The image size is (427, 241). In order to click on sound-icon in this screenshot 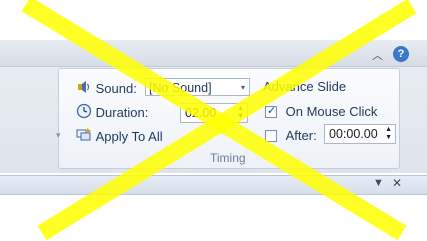, I will do `click(84, 88)`.